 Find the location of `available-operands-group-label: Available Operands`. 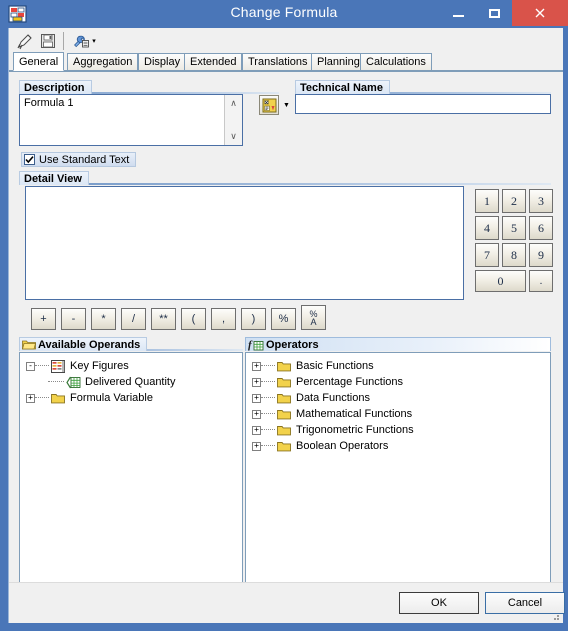

available-operands-group-label: Available Operands is located at coordinates (83, 345).